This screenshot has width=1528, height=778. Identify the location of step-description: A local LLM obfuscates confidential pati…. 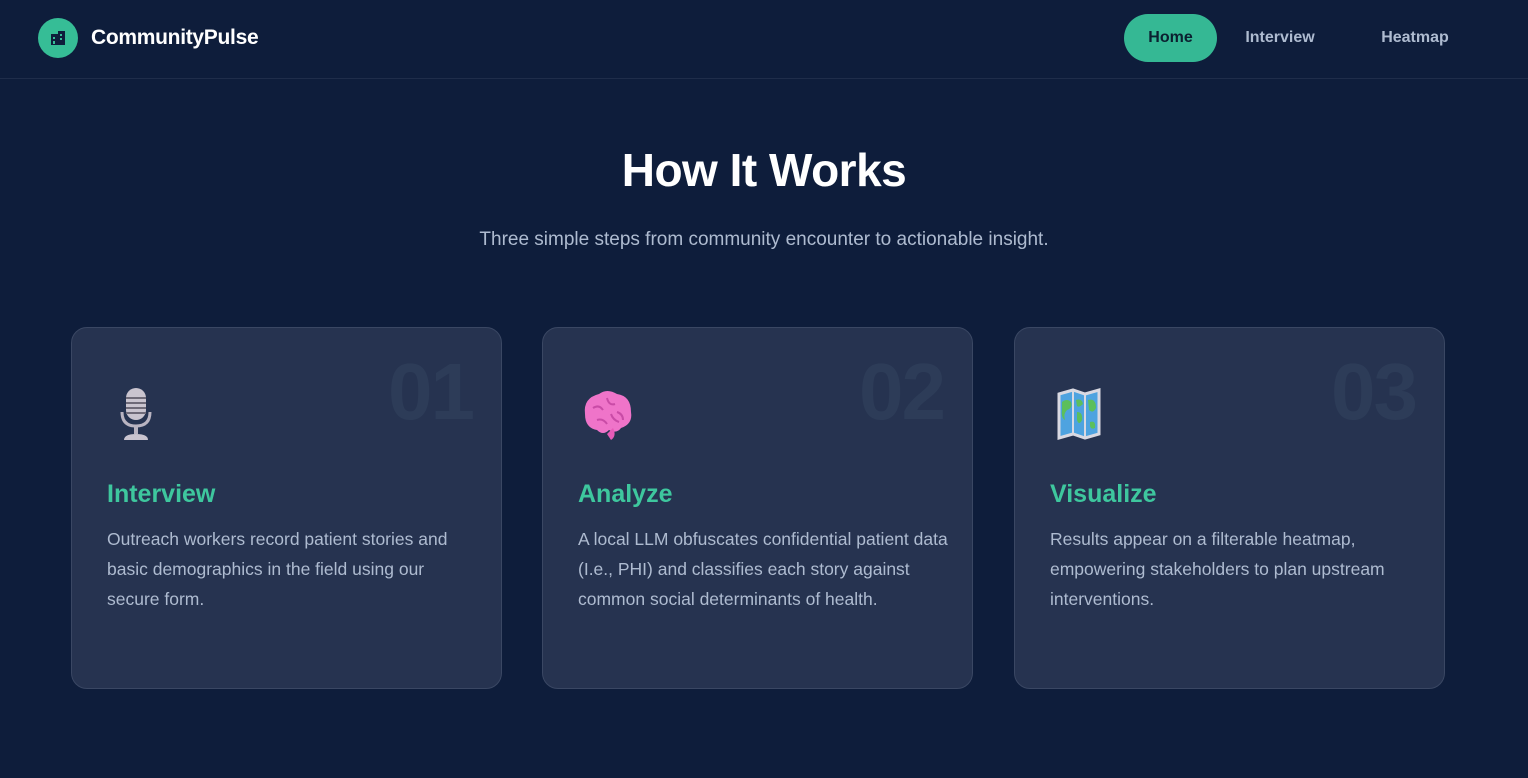
(763, 569).